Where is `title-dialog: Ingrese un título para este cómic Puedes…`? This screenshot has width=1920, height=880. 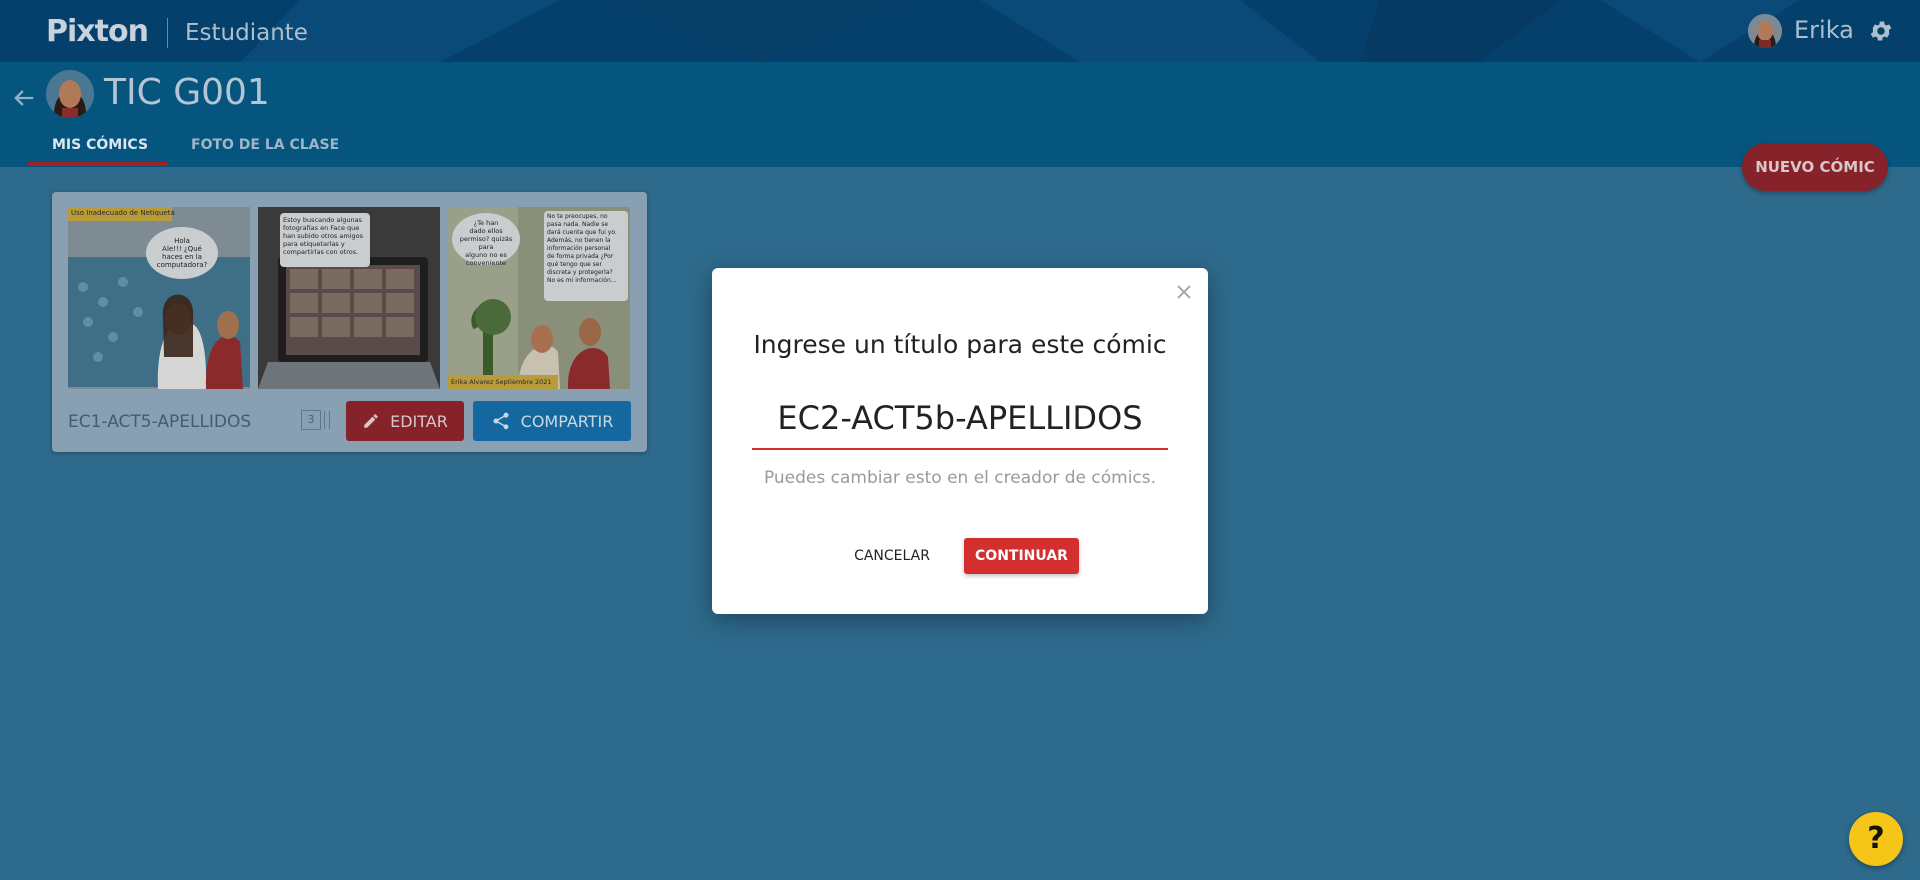
title-dialog: Ingrese un título para este cómic Puedes… is located at coordinates (960, 441).